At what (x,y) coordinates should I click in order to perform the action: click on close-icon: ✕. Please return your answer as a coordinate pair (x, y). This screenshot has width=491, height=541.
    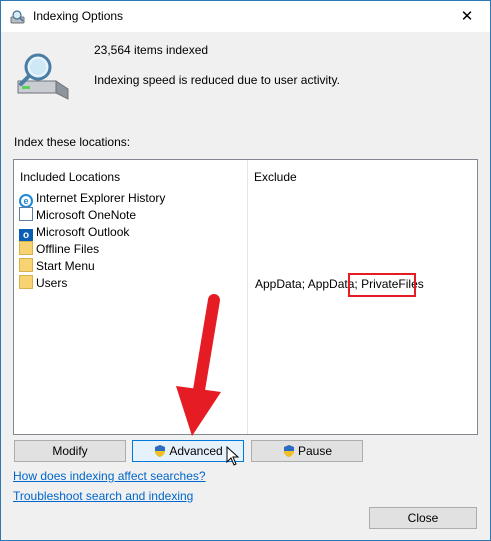
    Looking at the image, I should click on (467, 16).